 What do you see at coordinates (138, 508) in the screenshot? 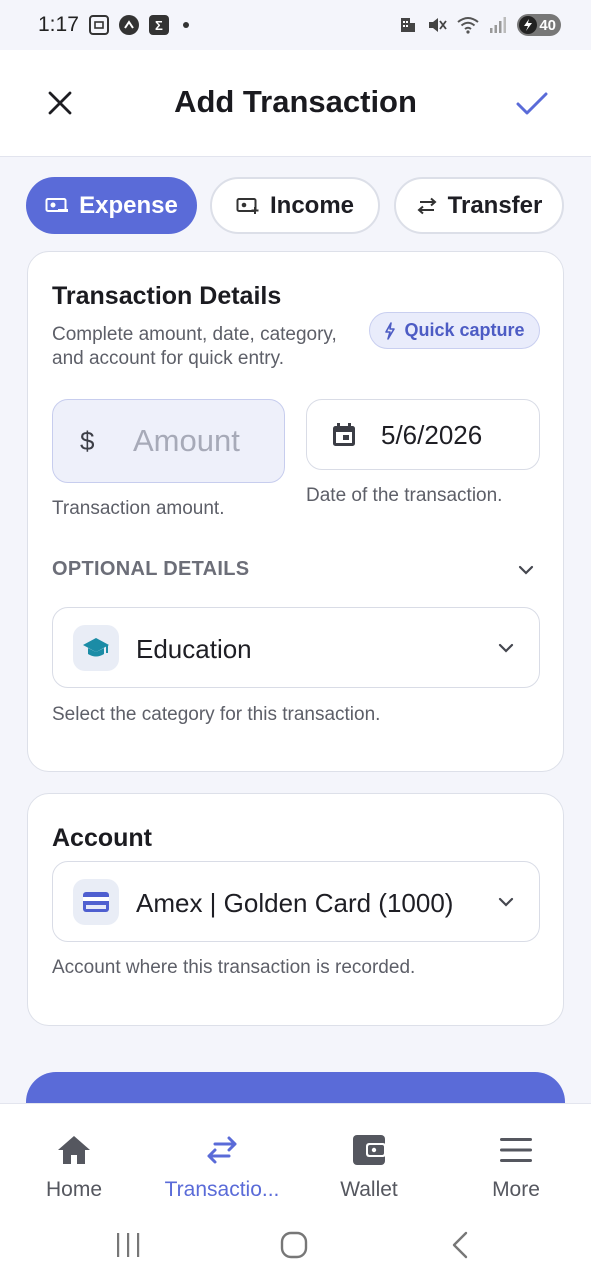
I see `amount-helper: Transaction amount.` at bounding box center [138, 508].